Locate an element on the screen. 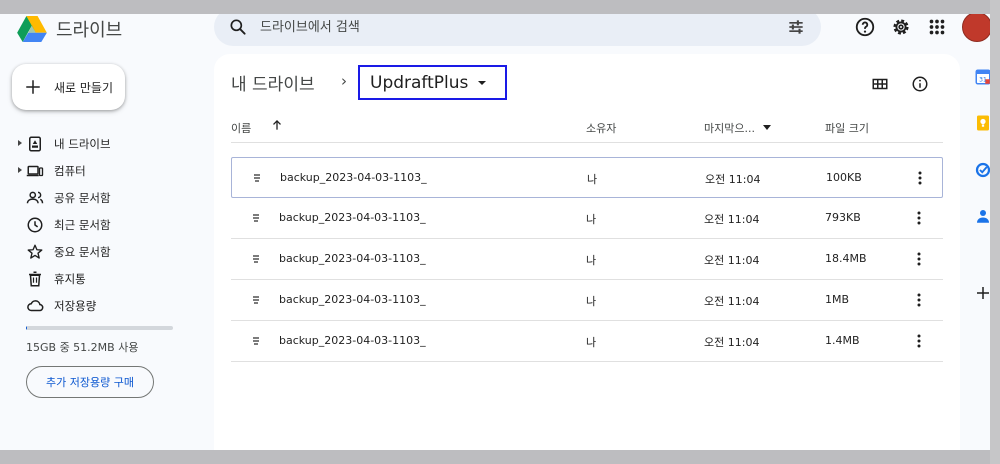  search-bar is located at coordinates (517, 30).